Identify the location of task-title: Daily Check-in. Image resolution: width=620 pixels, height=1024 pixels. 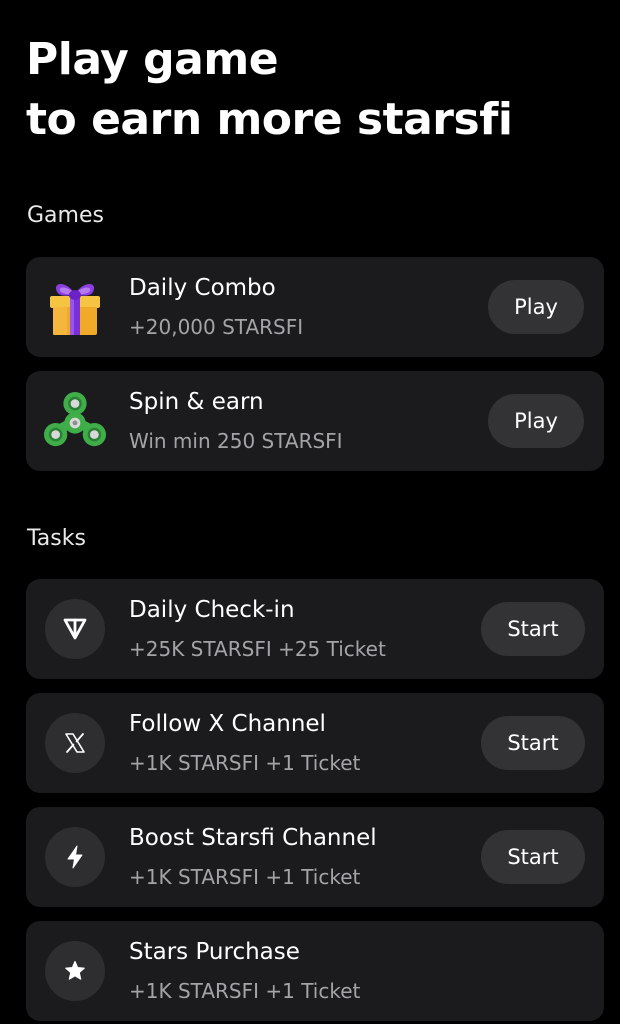
(212, 610).